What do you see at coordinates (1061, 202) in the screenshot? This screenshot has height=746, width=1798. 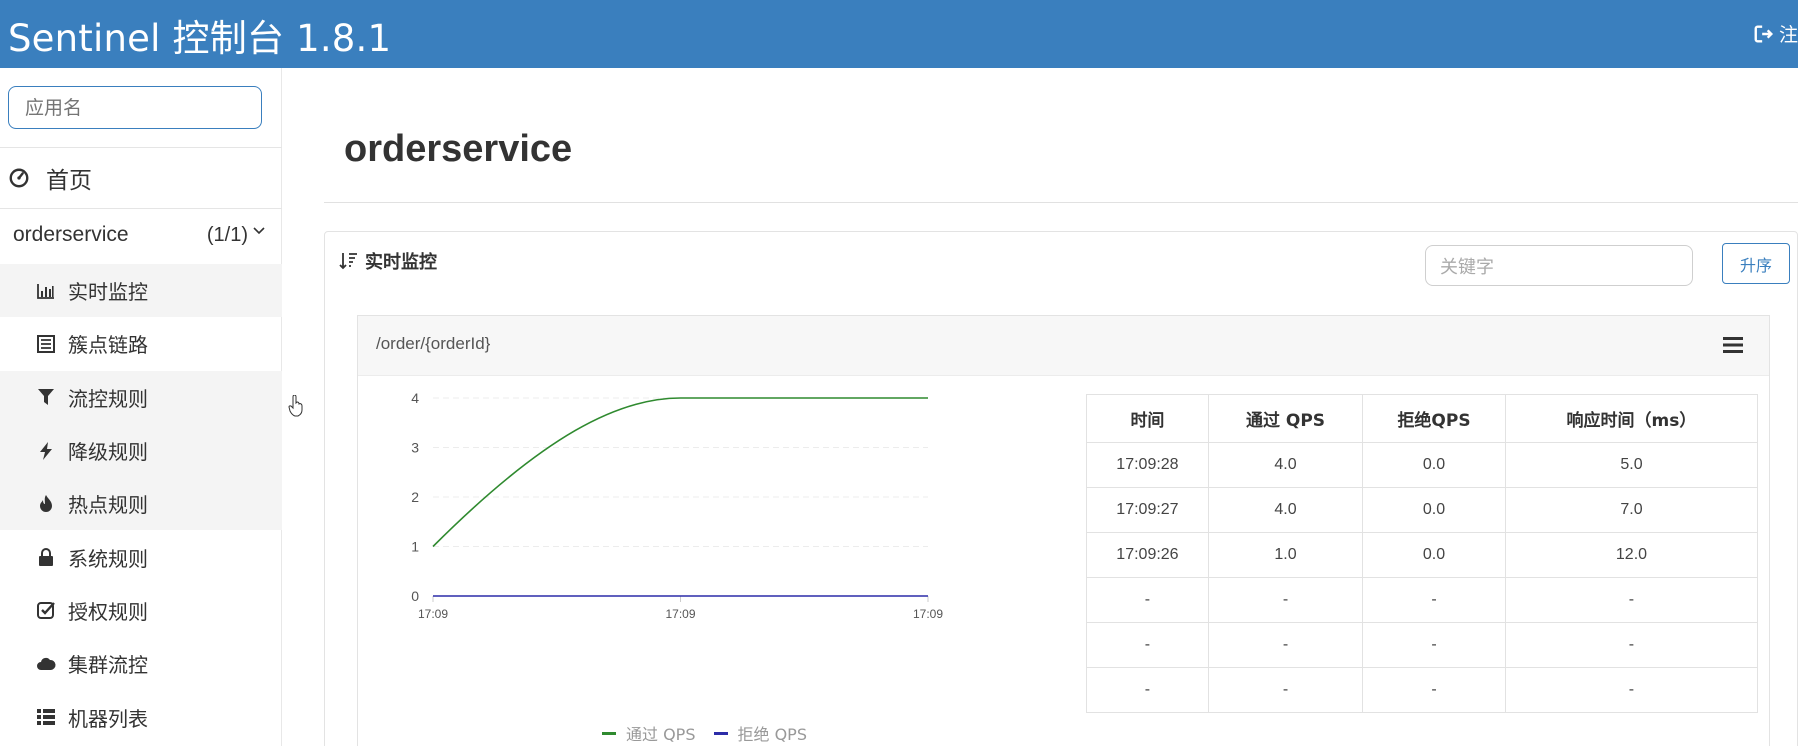 I see `title-divider` at bounding box center [1061, 202].